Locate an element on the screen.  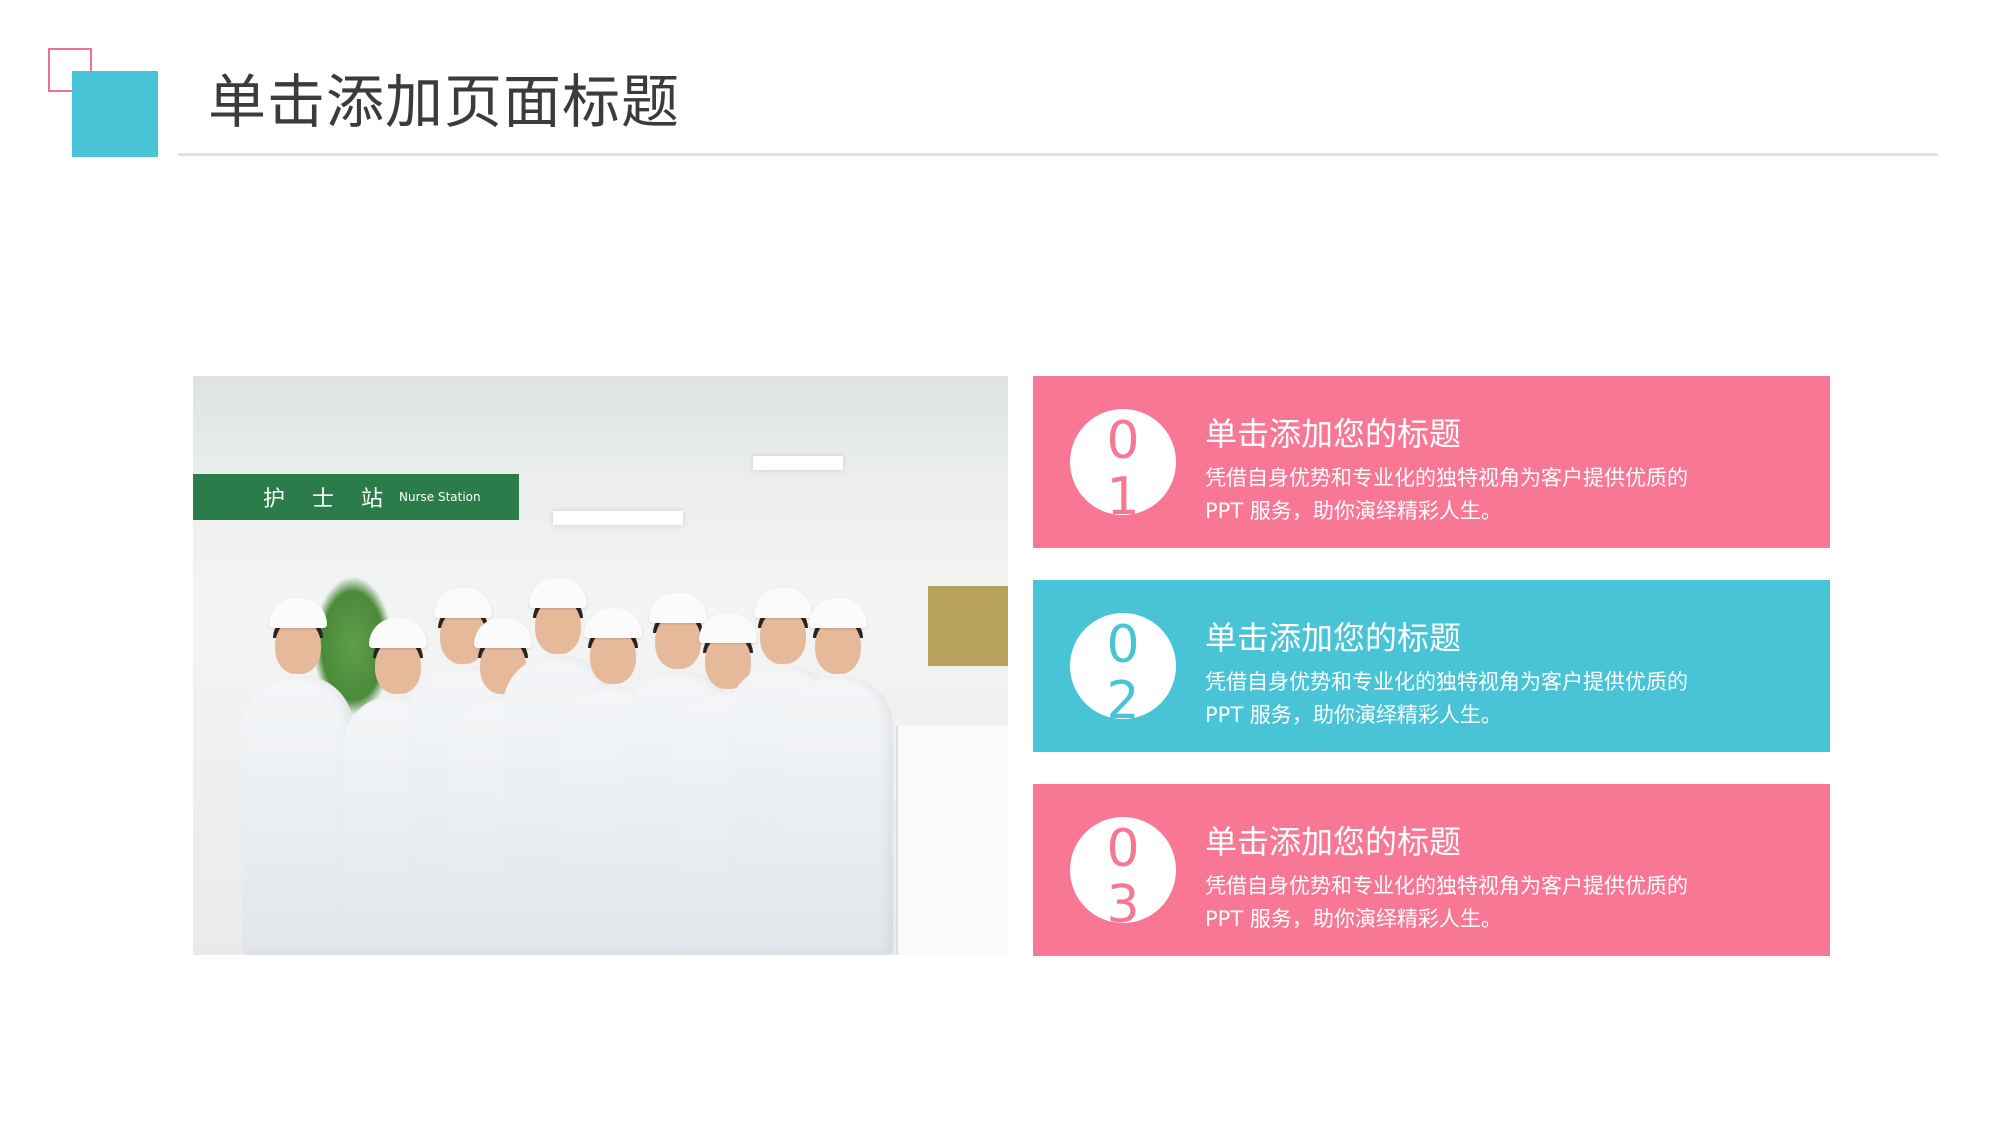
number-badge: 02 is located at coordinates (1123, 666).